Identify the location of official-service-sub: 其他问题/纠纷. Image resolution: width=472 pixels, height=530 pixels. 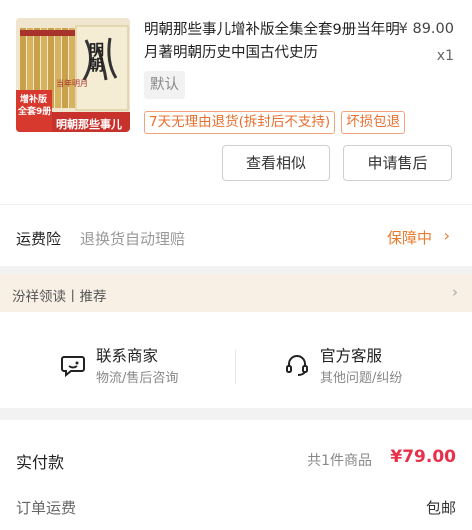
(361, 378).